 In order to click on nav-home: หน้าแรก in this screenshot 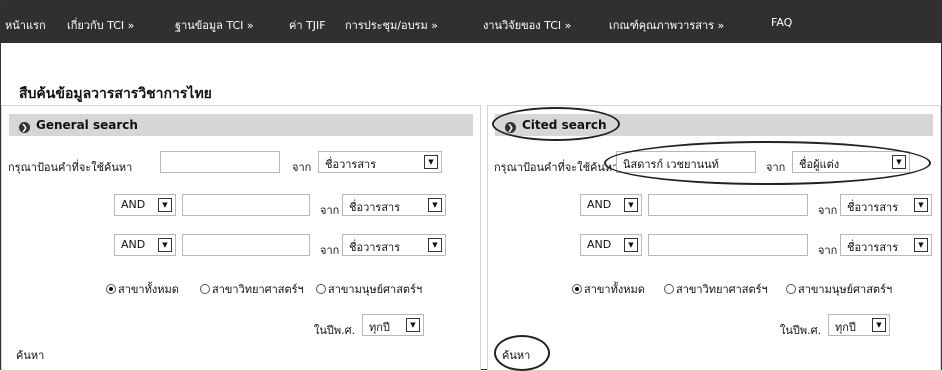, I will do `click(25, 25)`.